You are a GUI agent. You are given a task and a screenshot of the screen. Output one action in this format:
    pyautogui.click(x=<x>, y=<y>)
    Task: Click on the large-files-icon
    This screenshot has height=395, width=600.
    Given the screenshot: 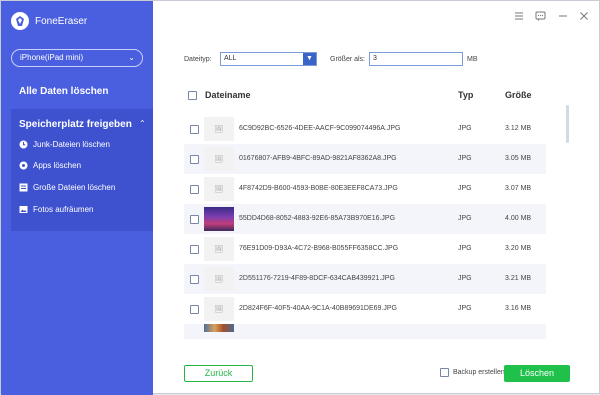 What is the action you would take?
    pyautogui.click(x=23, y=187)
    